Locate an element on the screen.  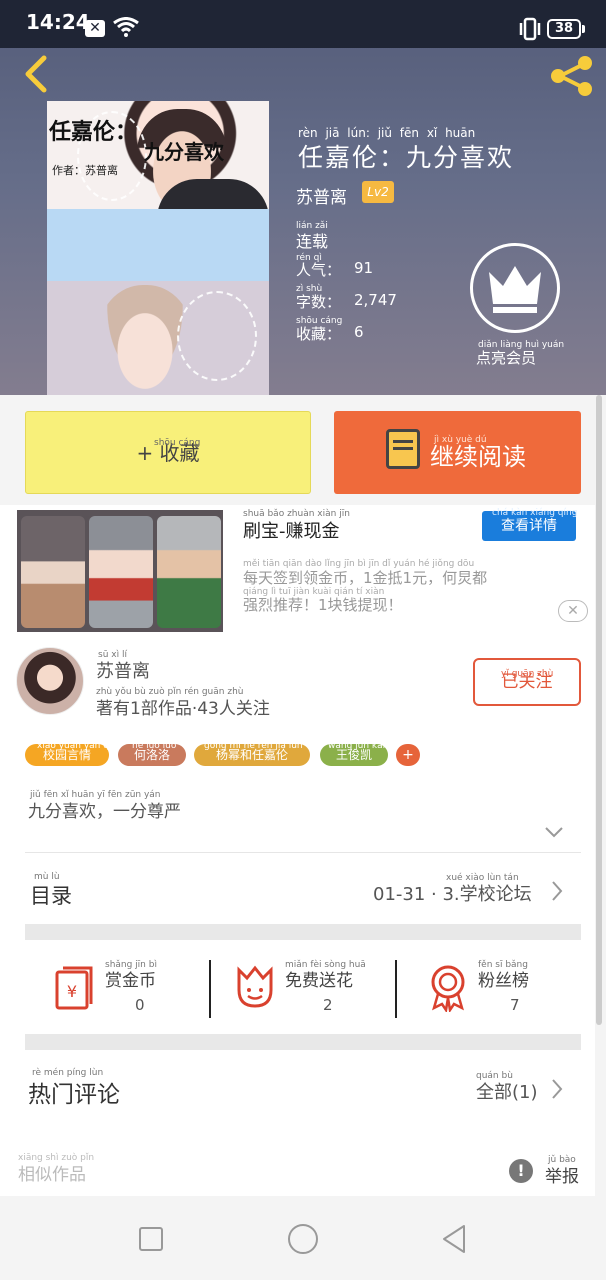
chevron-down-icon is located at coordinates (554, 832).